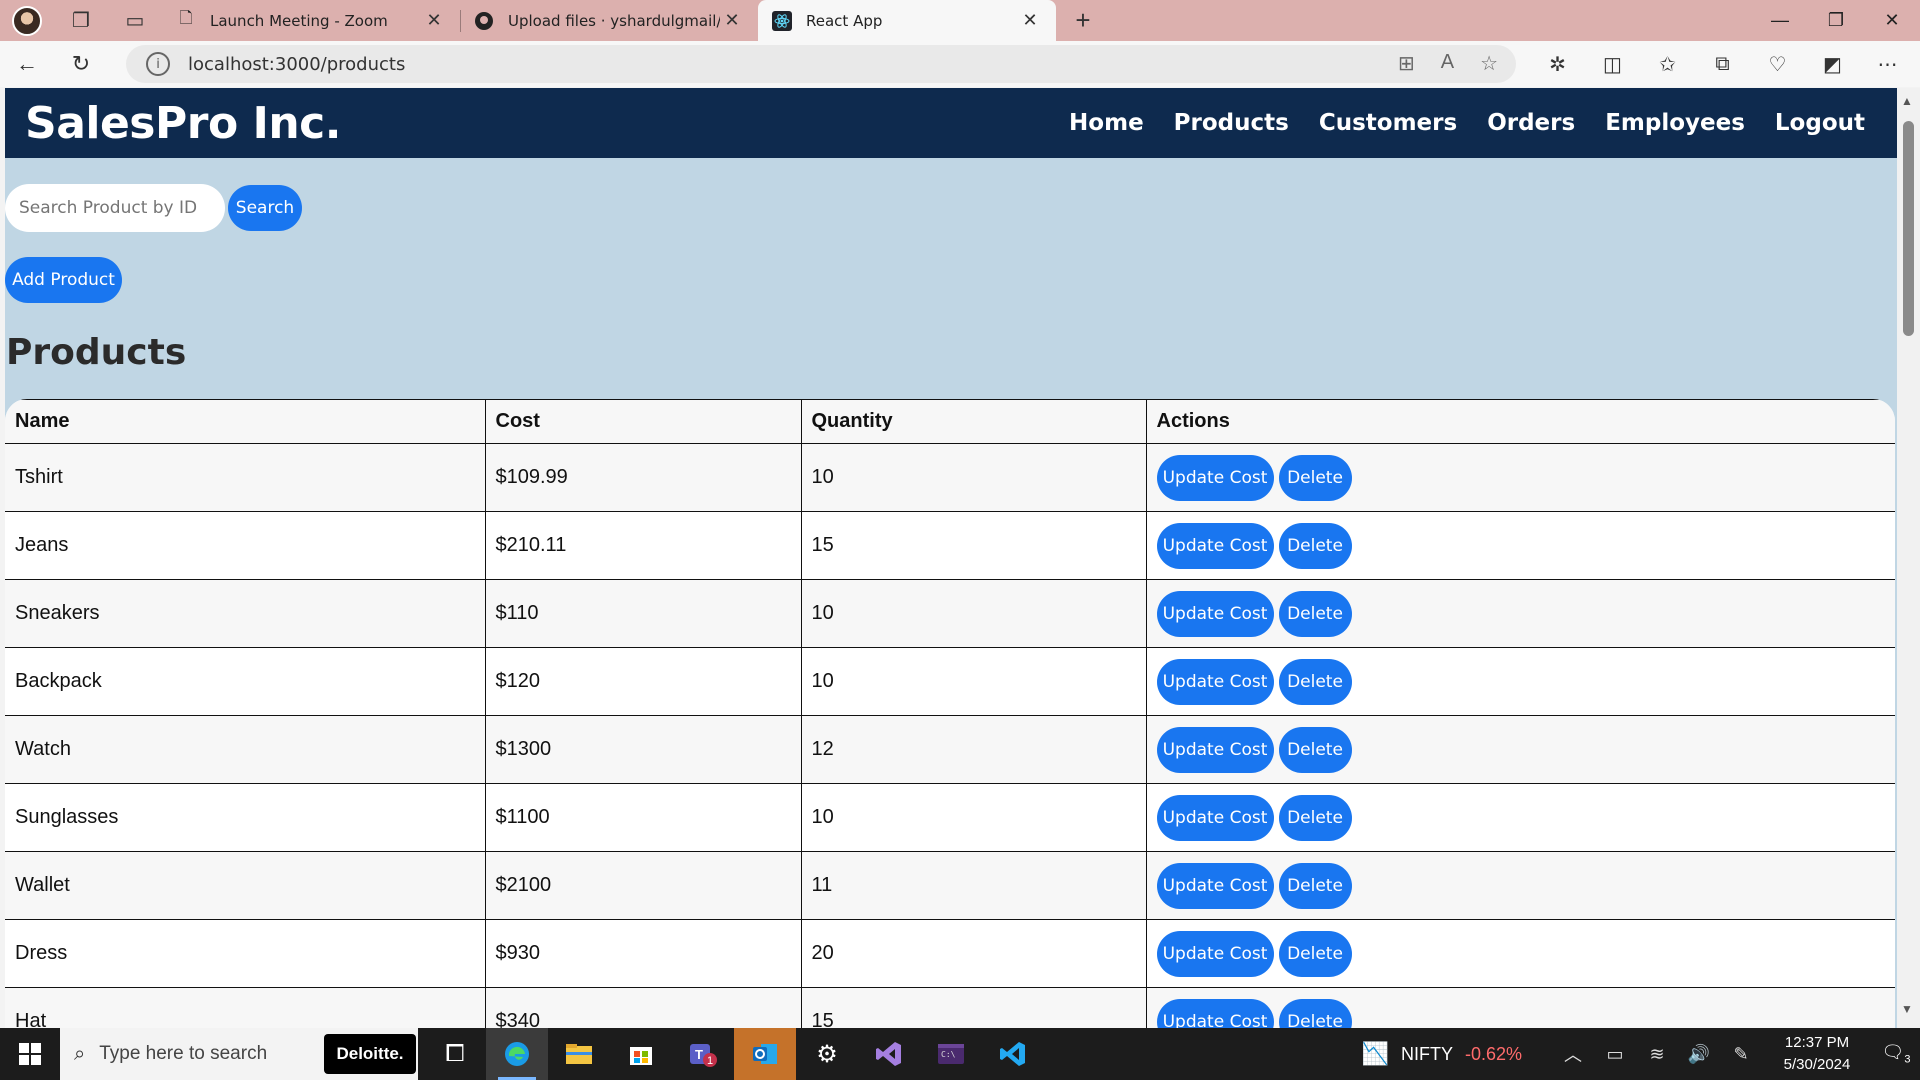 This screenshot has width=1920, height=1080. Describe the element at coordinates (907, 20) in the screenshot. I see `tab-react-app: React App ✕` at that location.